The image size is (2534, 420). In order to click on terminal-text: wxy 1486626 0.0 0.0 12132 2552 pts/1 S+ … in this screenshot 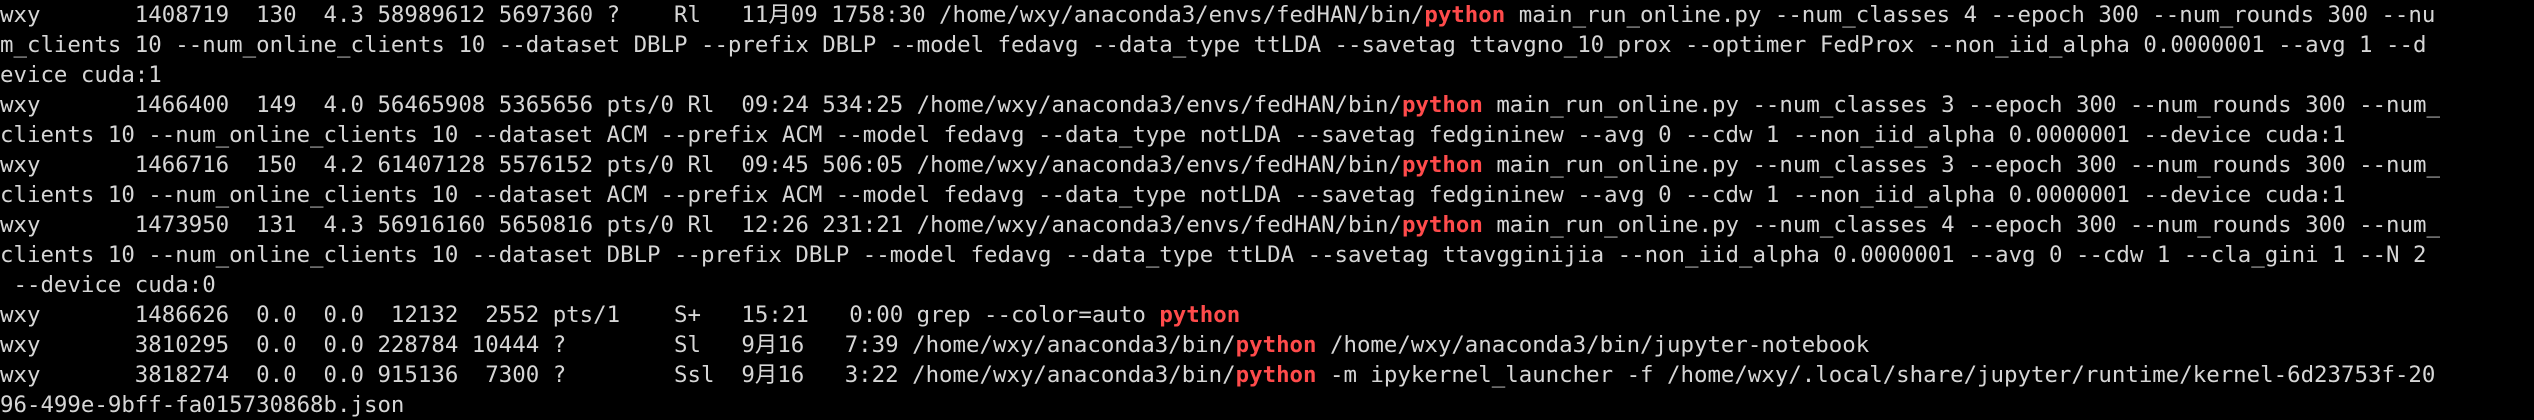, I will do `click(580, 315)`.